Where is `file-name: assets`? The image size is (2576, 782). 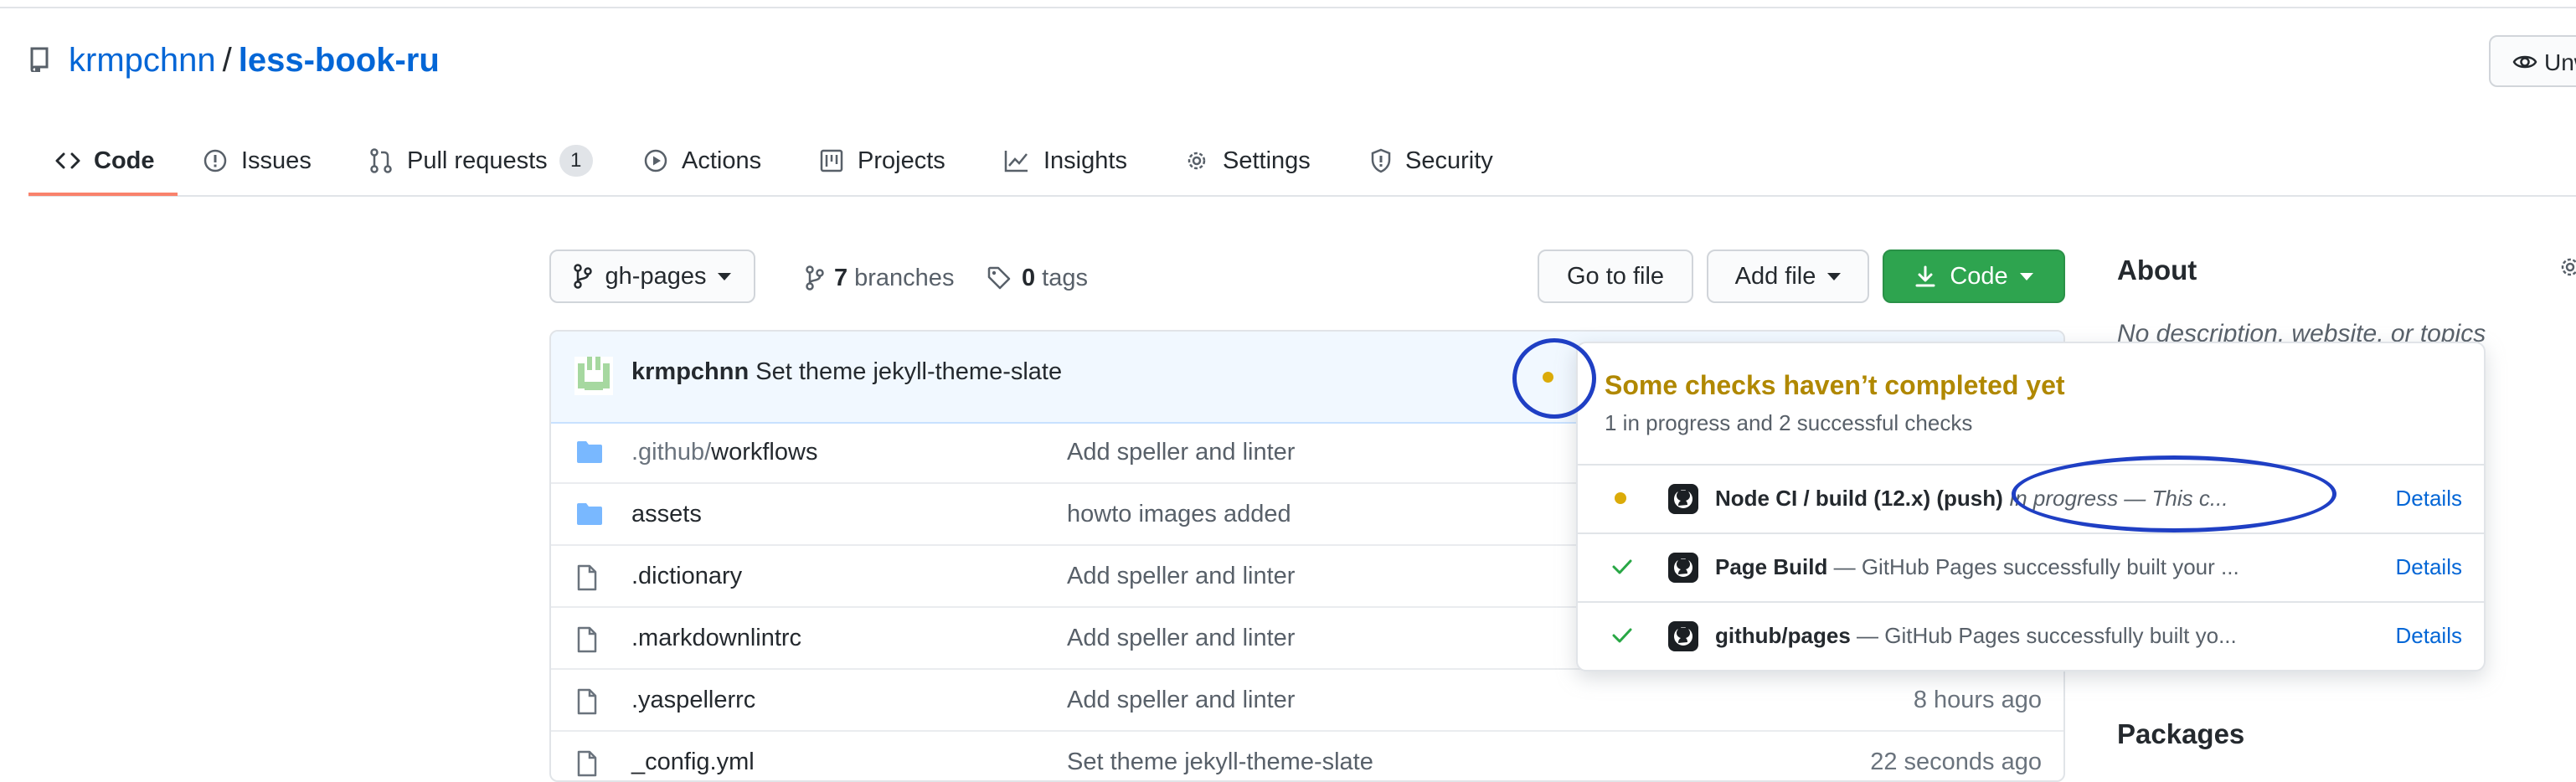
file-name: assets is located at coordinates (666, 514).